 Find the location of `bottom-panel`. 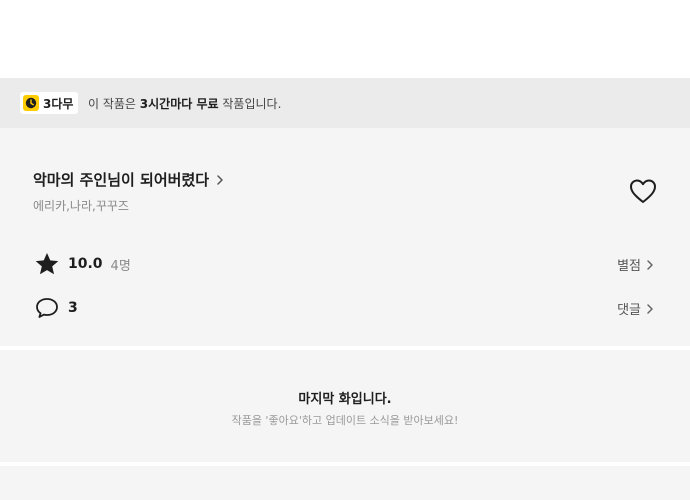

bottom-panel is located at coordinates (345, 483).